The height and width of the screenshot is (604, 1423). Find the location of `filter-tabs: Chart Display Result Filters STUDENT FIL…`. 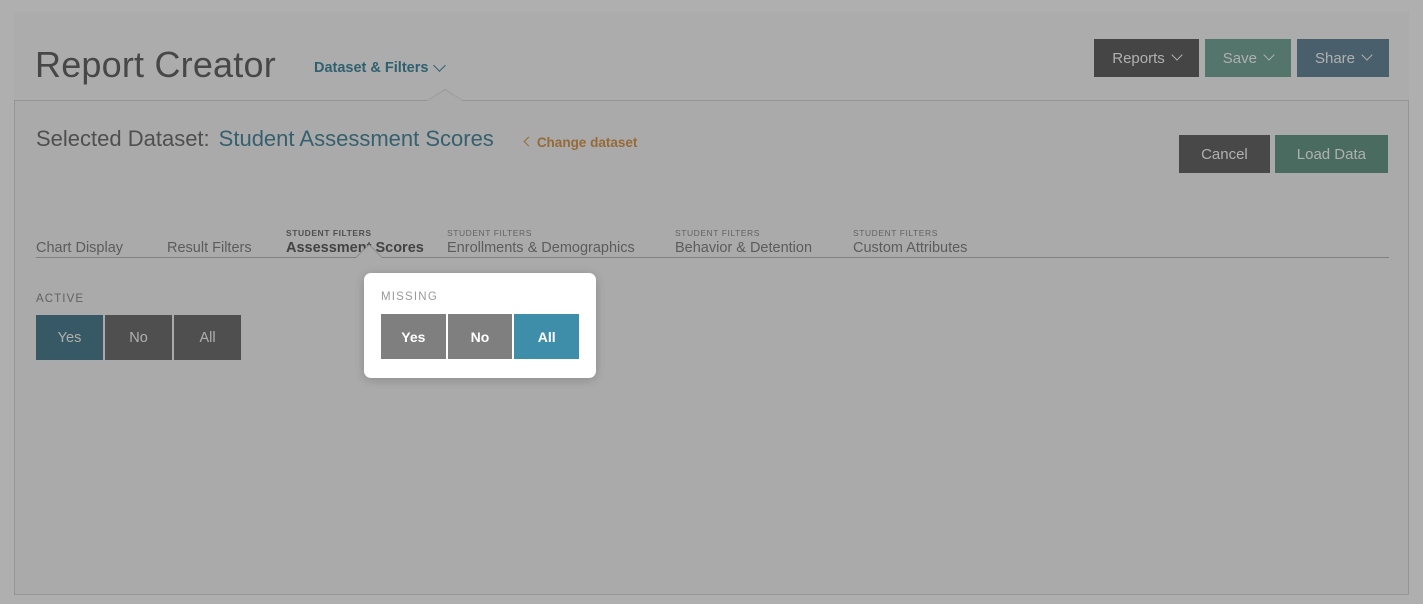

filter-tabs: Chart Display Result Filters STUDENT FIL… is located at coordinates (712, 229).